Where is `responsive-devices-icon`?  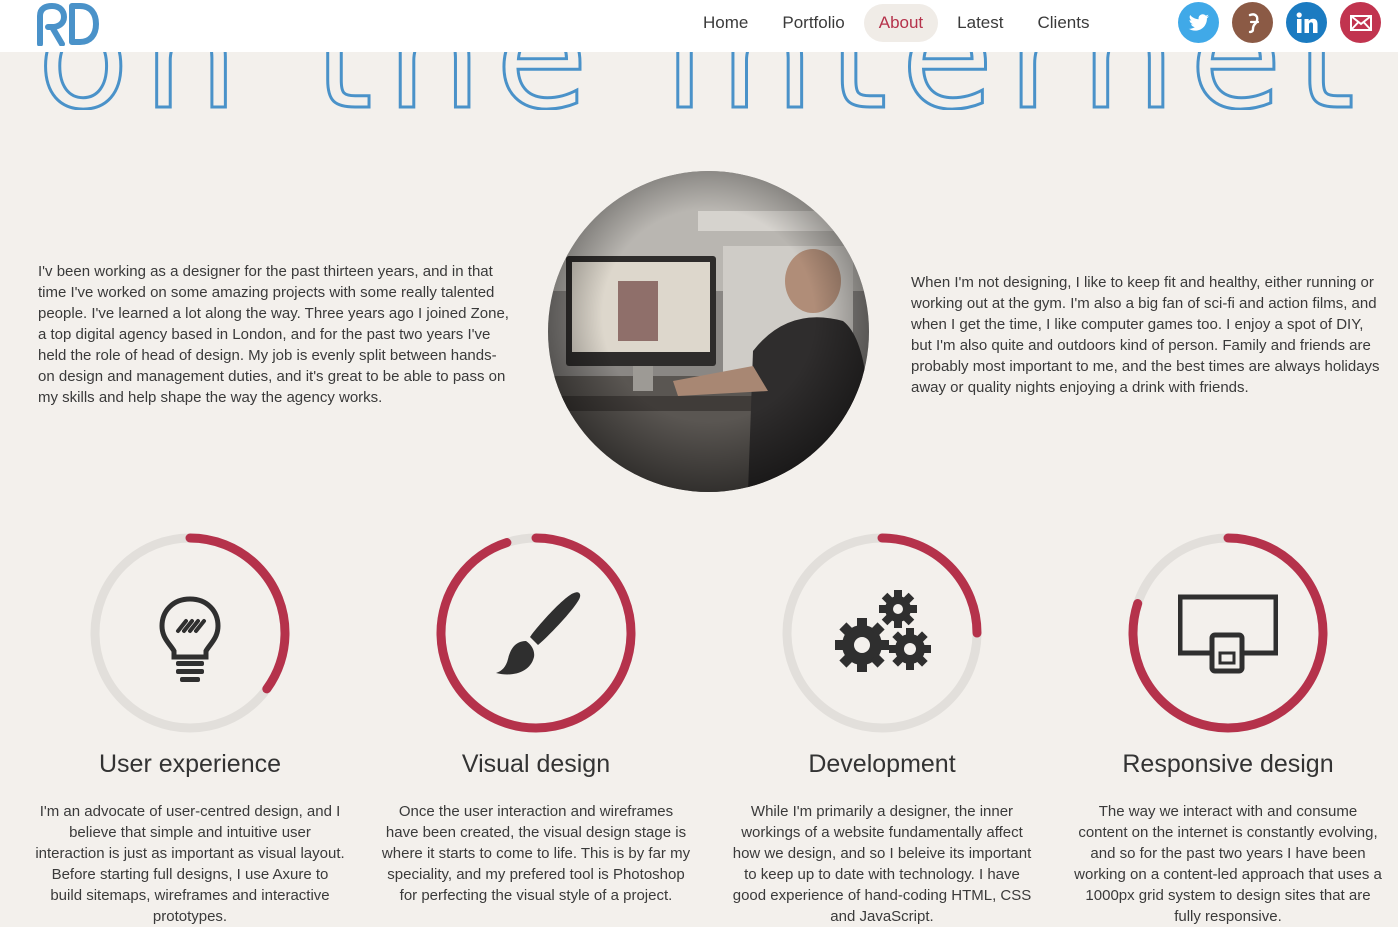
responsive-devices-icon is located at coordinates (1228, 634).